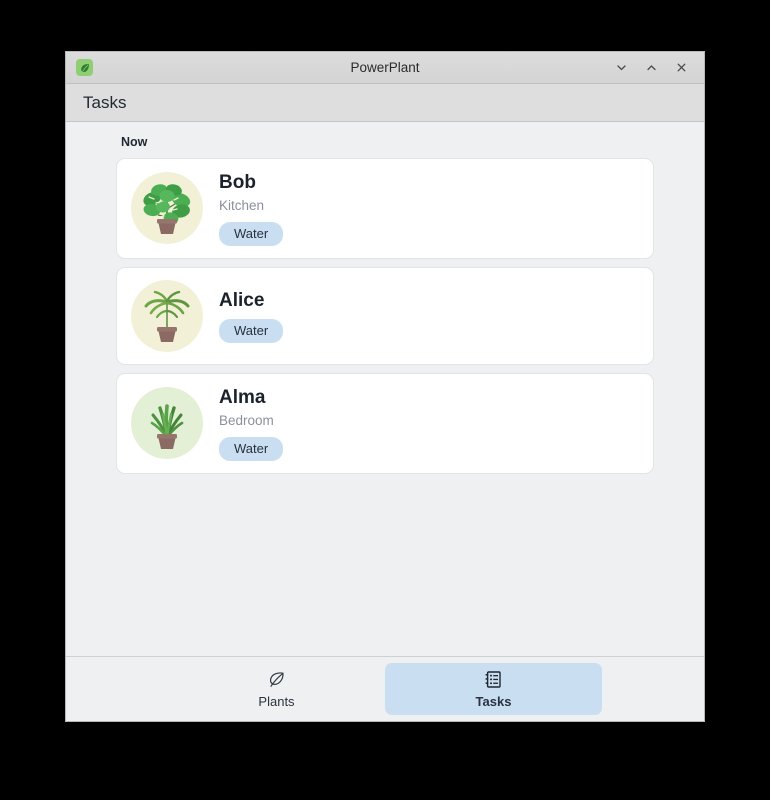 This screenshot has width=770, height=800. Describe the element at coordinates (651, 68) in the screenshot. I see `maximize-button` at that location.